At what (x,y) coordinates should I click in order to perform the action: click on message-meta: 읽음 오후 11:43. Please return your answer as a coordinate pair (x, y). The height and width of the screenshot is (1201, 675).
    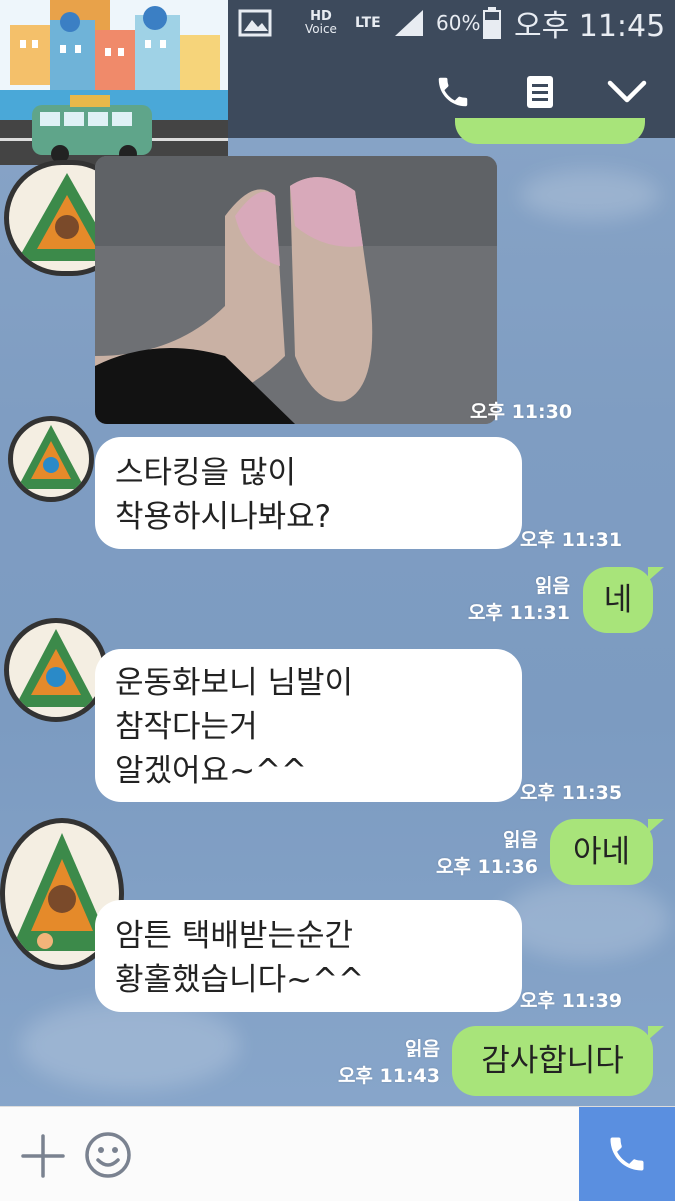
    Looking at the image, I should click on (375, 1061).